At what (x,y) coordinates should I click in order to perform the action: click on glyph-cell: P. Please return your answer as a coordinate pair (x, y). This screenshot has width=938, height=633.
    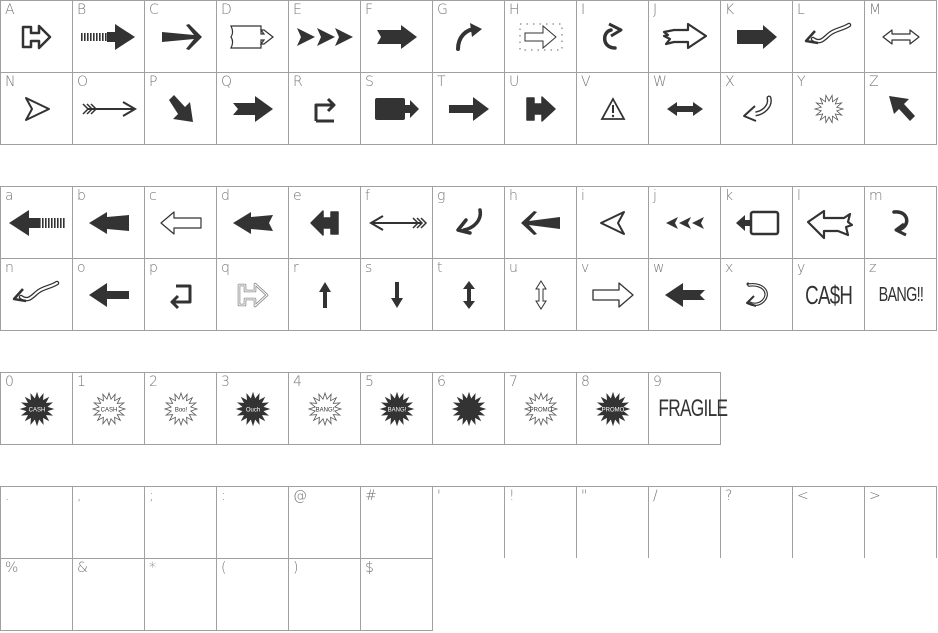
    Looking at the image, I should click on (180, 108).